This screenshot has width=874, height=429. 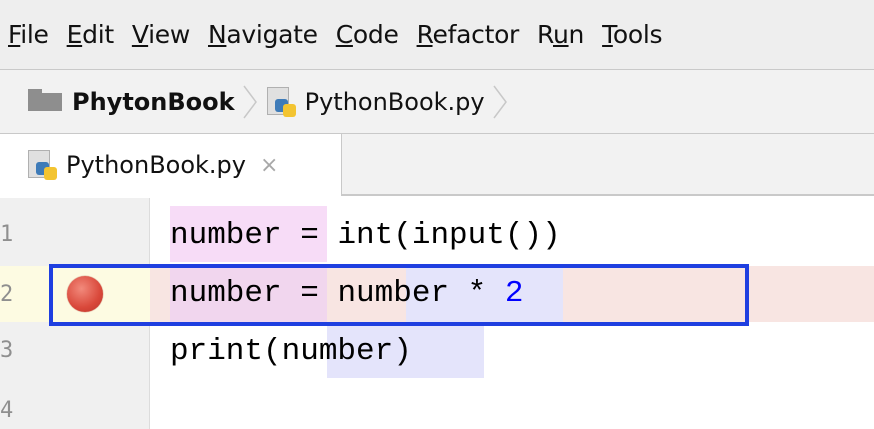 What do you see at coordinates (7, 294) in the screenshot?
I see `line-number: 2` at bounding box center [7, 294].